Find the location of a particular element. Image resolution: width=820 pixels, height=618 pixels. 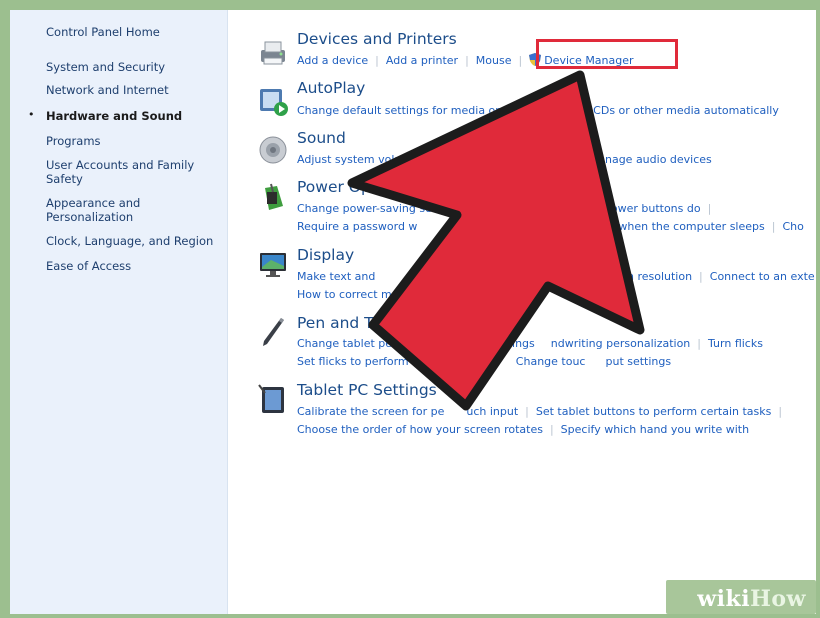

turn-flicks-link: Turn flicks is located at coordinates (735, 343).